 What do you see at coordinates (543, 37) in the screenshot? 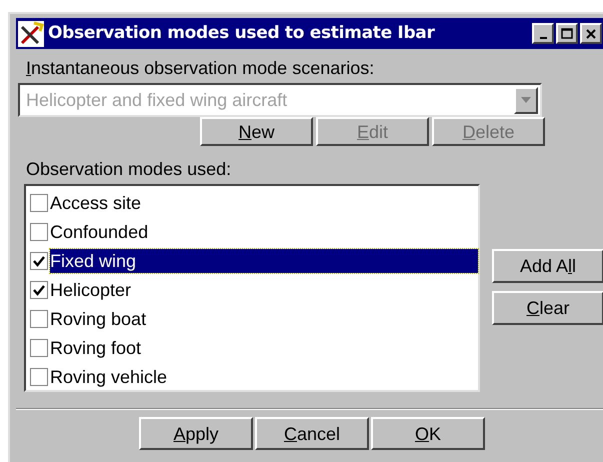
I see `minimize-icon` at bounding box center [543, 37].